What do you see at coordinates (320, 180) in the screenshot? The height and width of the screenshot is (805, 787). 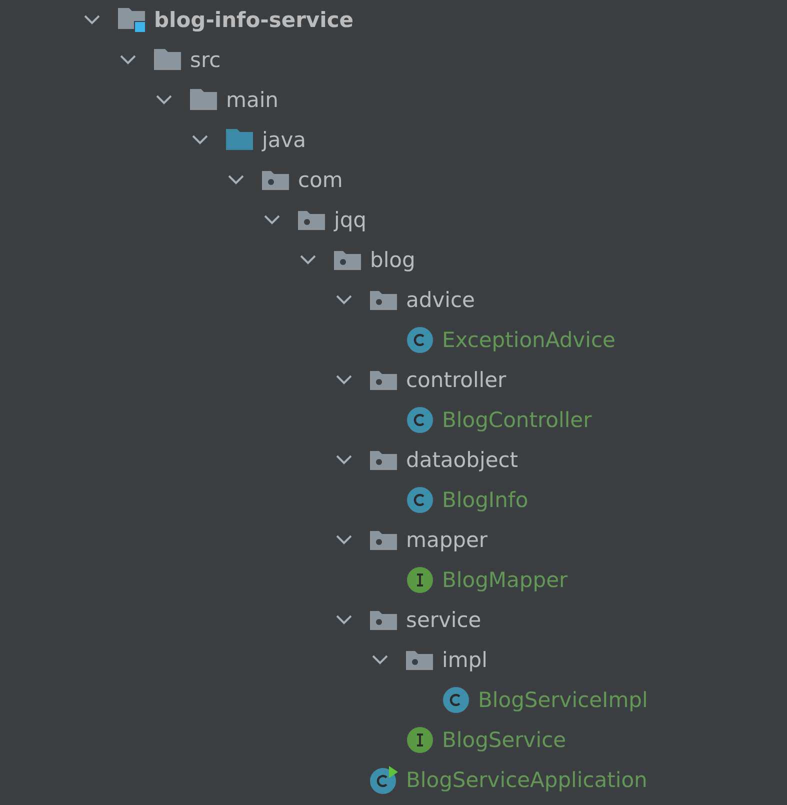 I see `tree-item-label: com` at bounding box center [320, 180].